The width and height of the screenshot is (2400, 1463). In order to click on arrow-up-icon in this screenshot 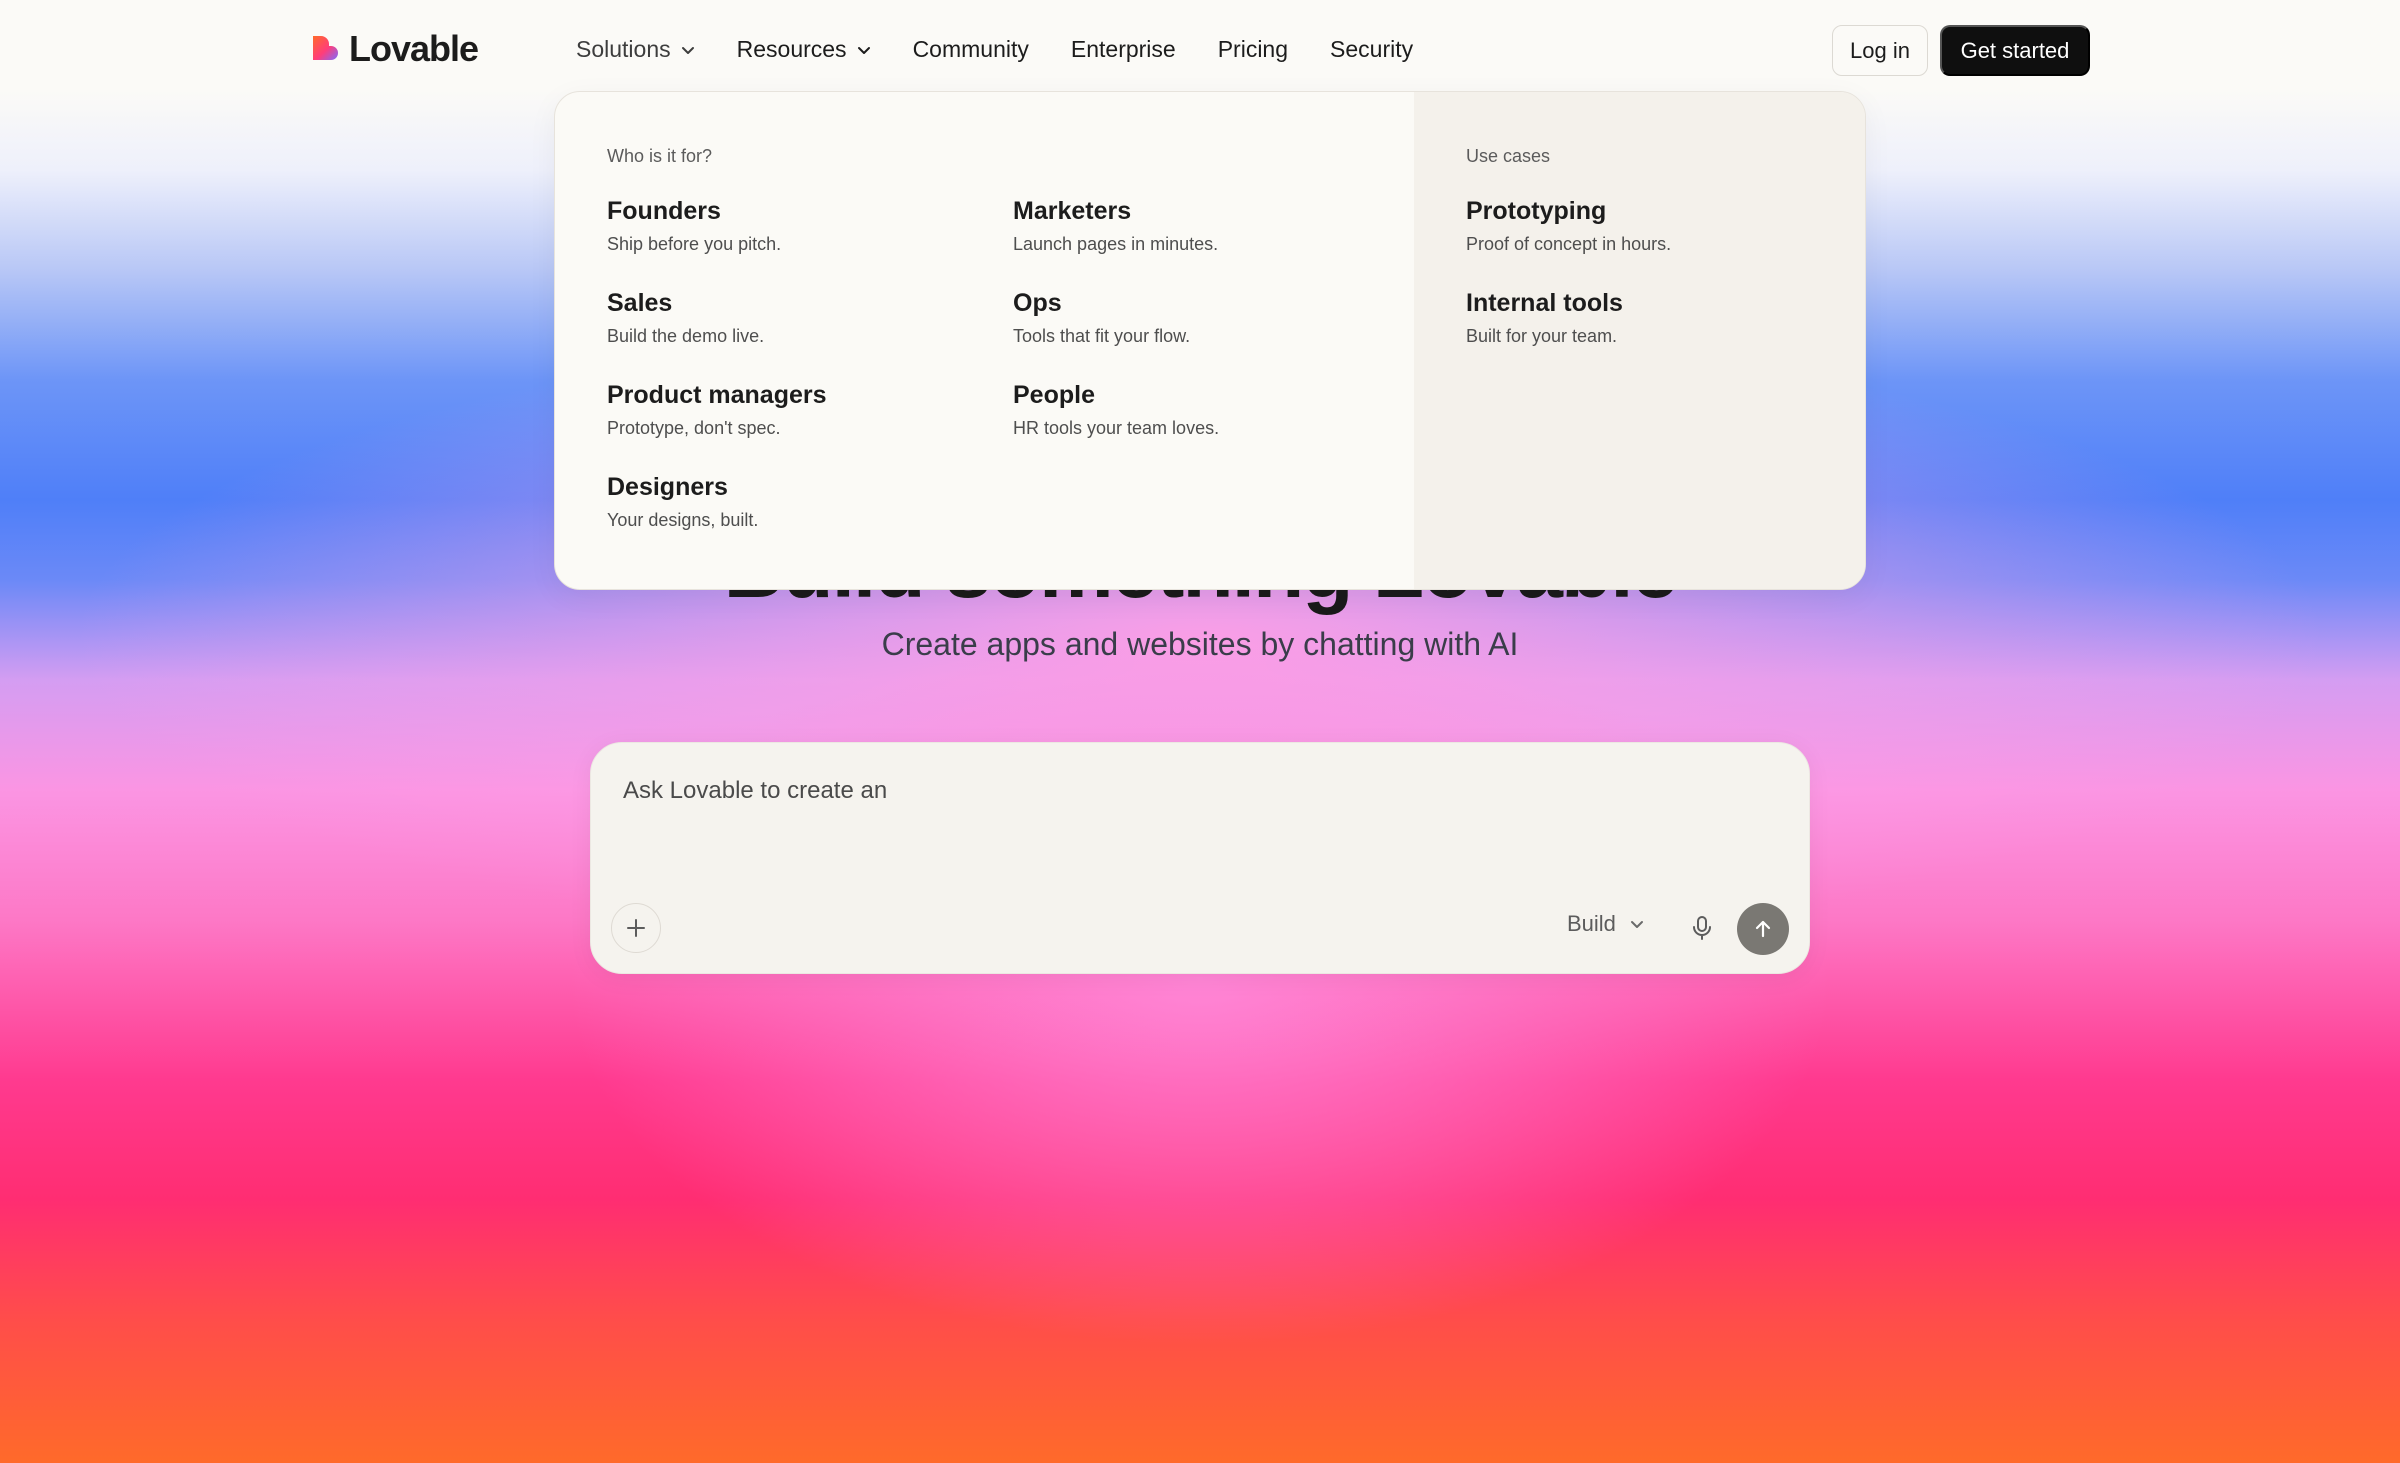, I will do `click(1763, 929)`.